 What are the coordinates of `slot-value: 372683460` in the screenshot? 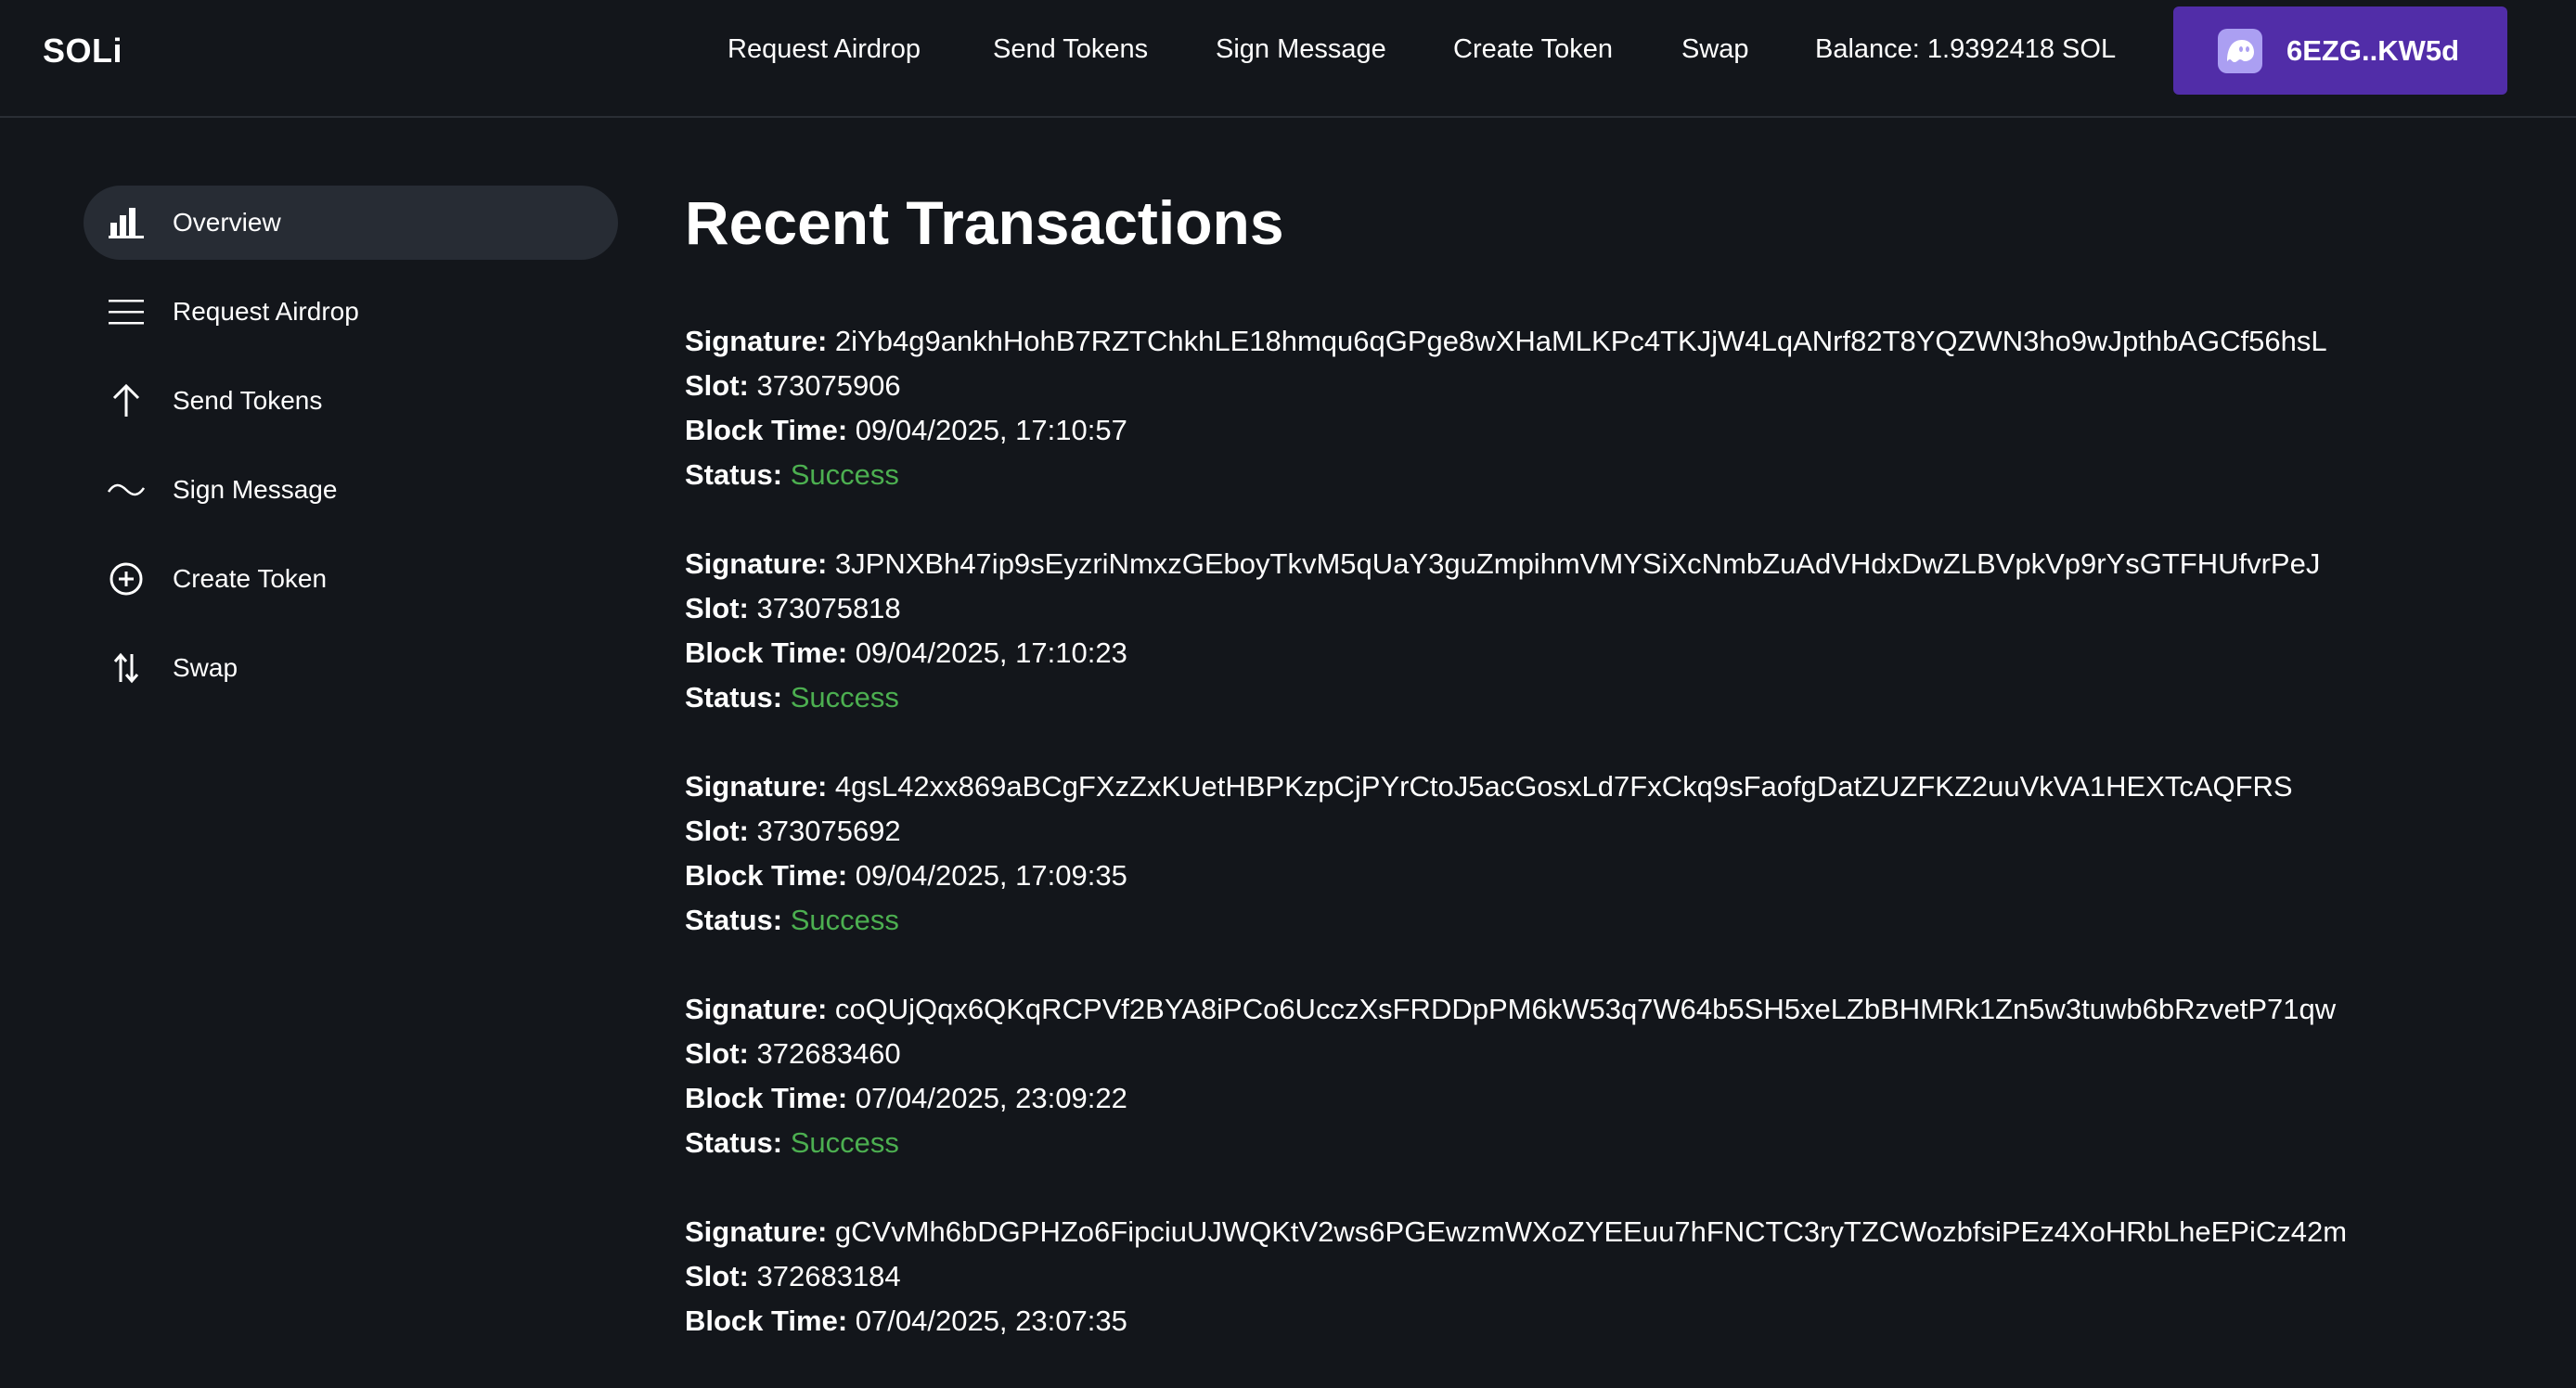 It's located at (828, 1054).